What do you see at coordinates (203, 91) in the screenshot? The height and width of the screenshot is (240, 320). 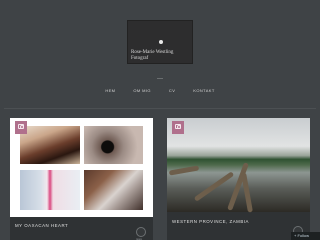 I see `nav-item-kontakt: KONTAKT` at bounding box center [203, 91].